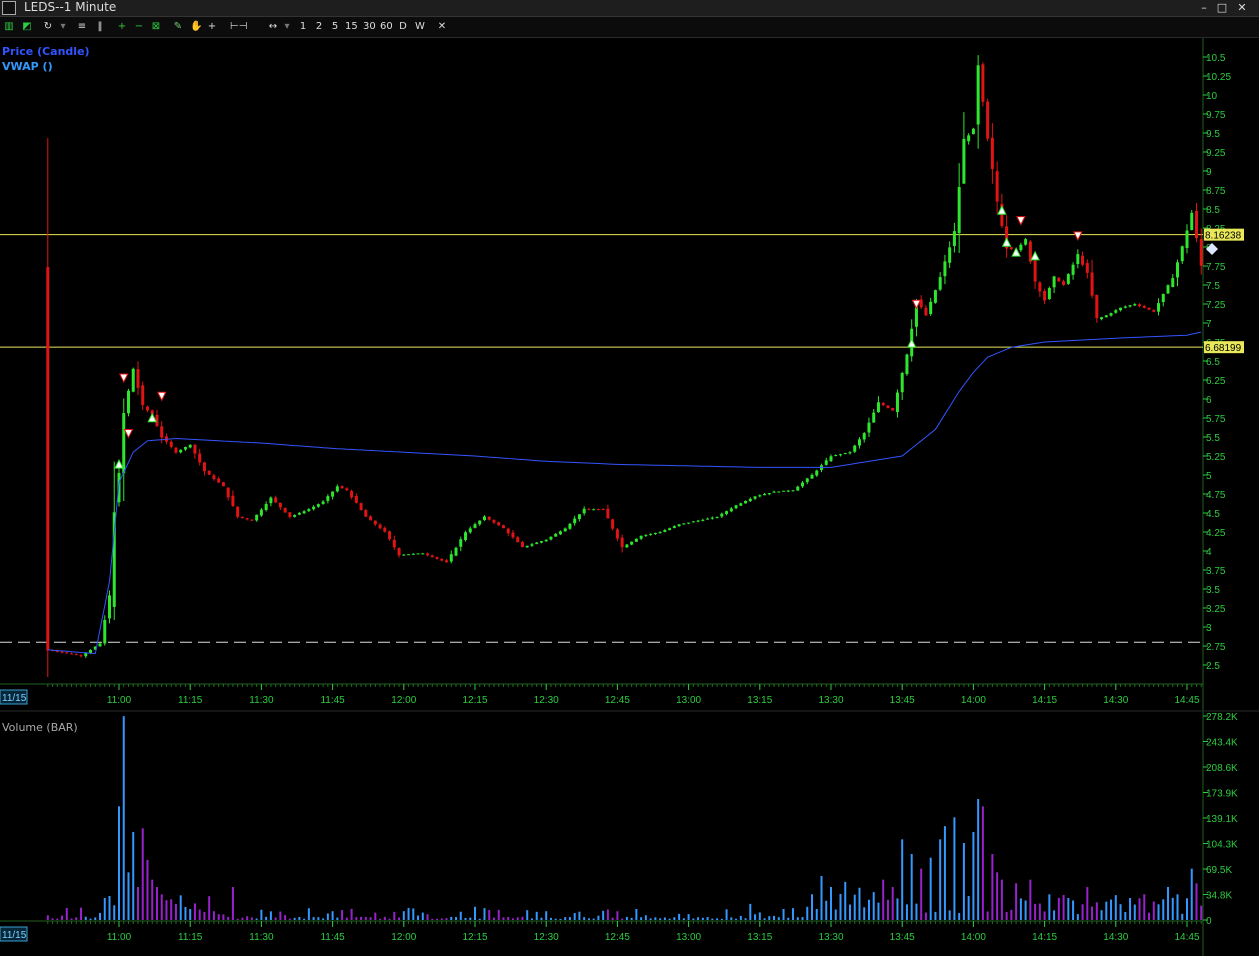 The width and height of the screenshot is (1259, 956). I want to click on maximize-button: □, so click(1222, 7).